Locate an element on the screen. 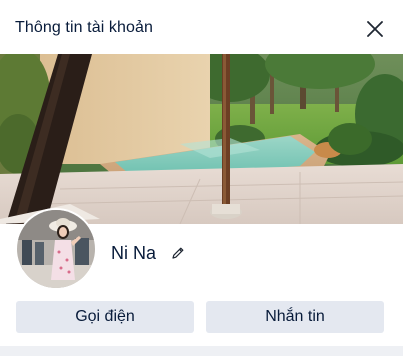 Image resolution: width=403 pixels, height=356 pixels. call-button: Gọi điện is located at coordinates (105, 317).